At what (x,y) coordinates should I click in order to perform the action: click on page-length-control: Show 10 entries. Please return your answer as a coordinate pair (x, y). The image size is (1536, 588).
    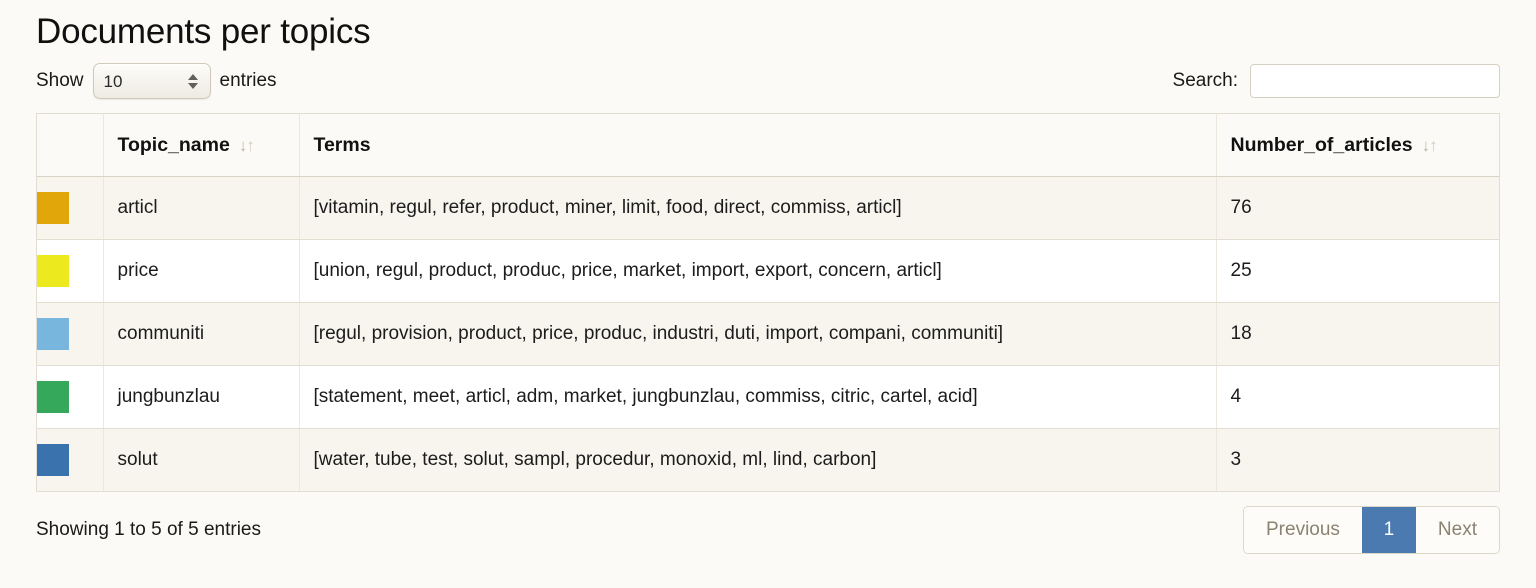
    Looking at the image, I should click on (156, 81).